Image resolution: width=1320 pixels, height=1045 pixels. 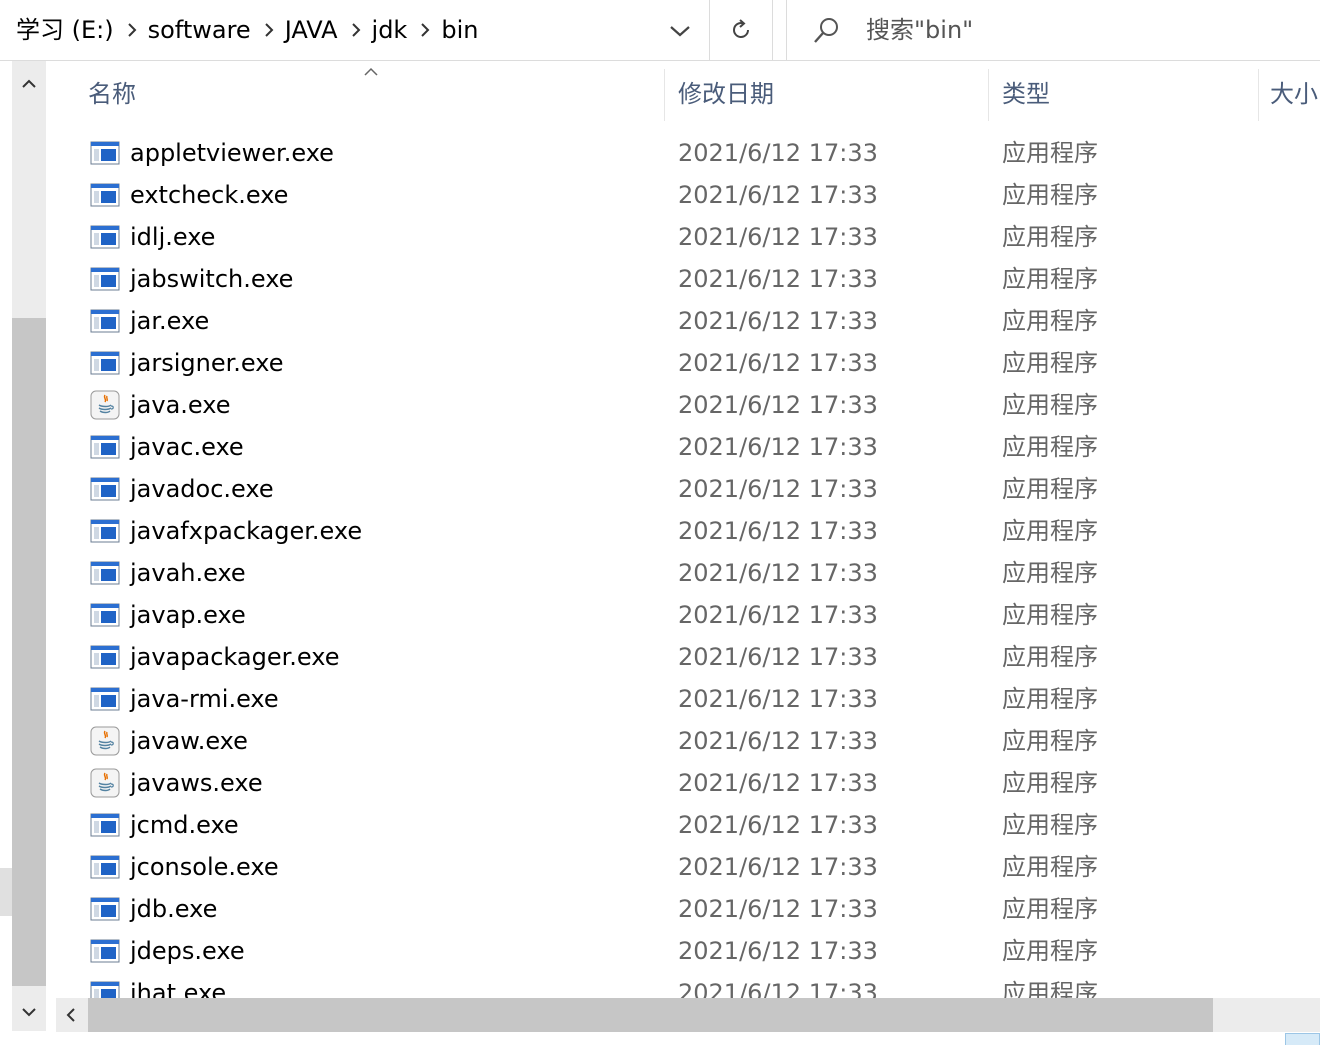 I want to click on file-row: jconsole.exe 2021/6/12 17:33 应用程序, so click(x=688, y=867).